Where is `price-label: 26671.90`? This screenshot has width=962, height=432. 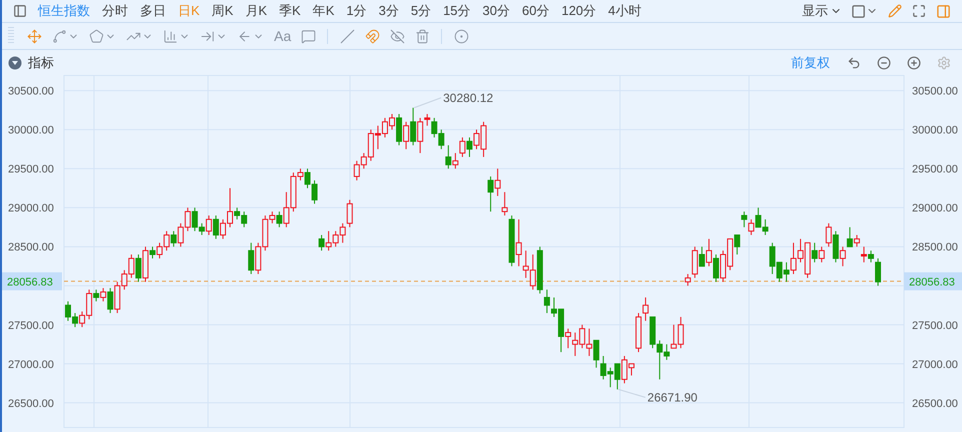
price-label: 26671.90 is located at coordinates (672, 397).